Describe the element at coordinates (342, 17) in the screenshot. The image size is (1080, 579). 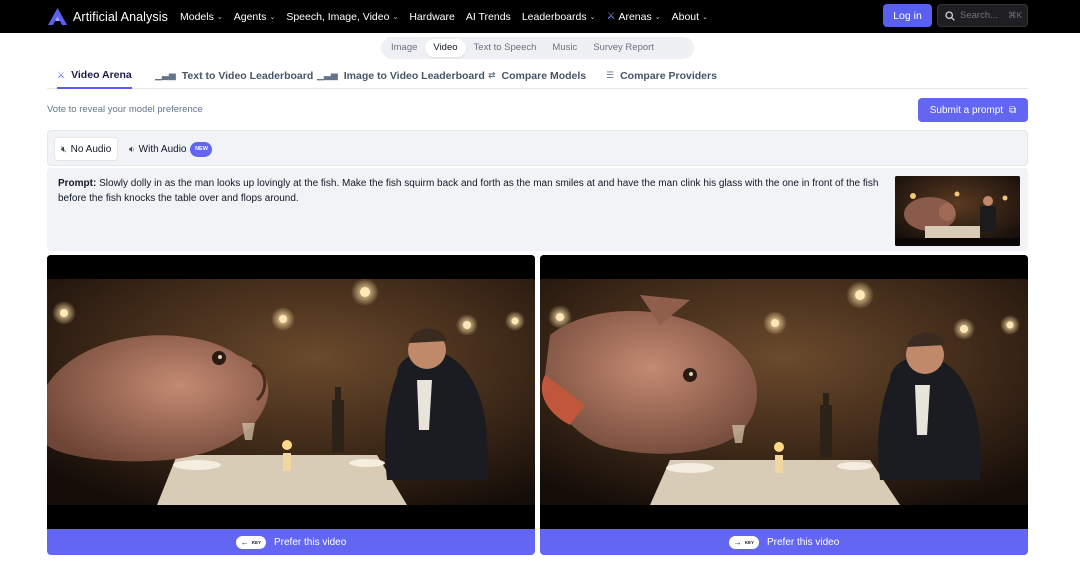
I see `nav-speech-image-video: Speech, Image, Video ⌄` at that location.